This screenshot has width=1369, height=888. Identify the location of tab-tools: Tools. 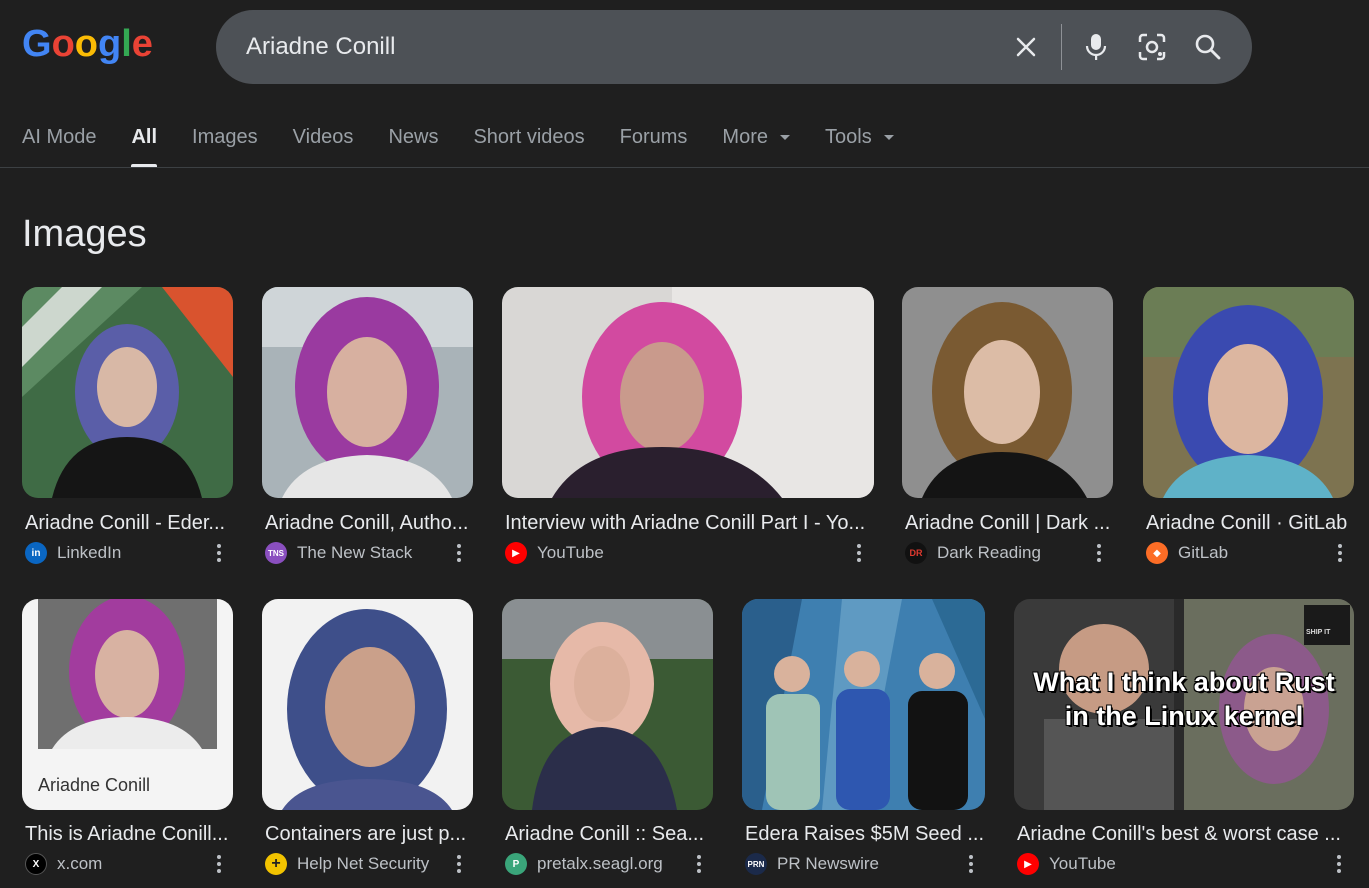
(859, 140).